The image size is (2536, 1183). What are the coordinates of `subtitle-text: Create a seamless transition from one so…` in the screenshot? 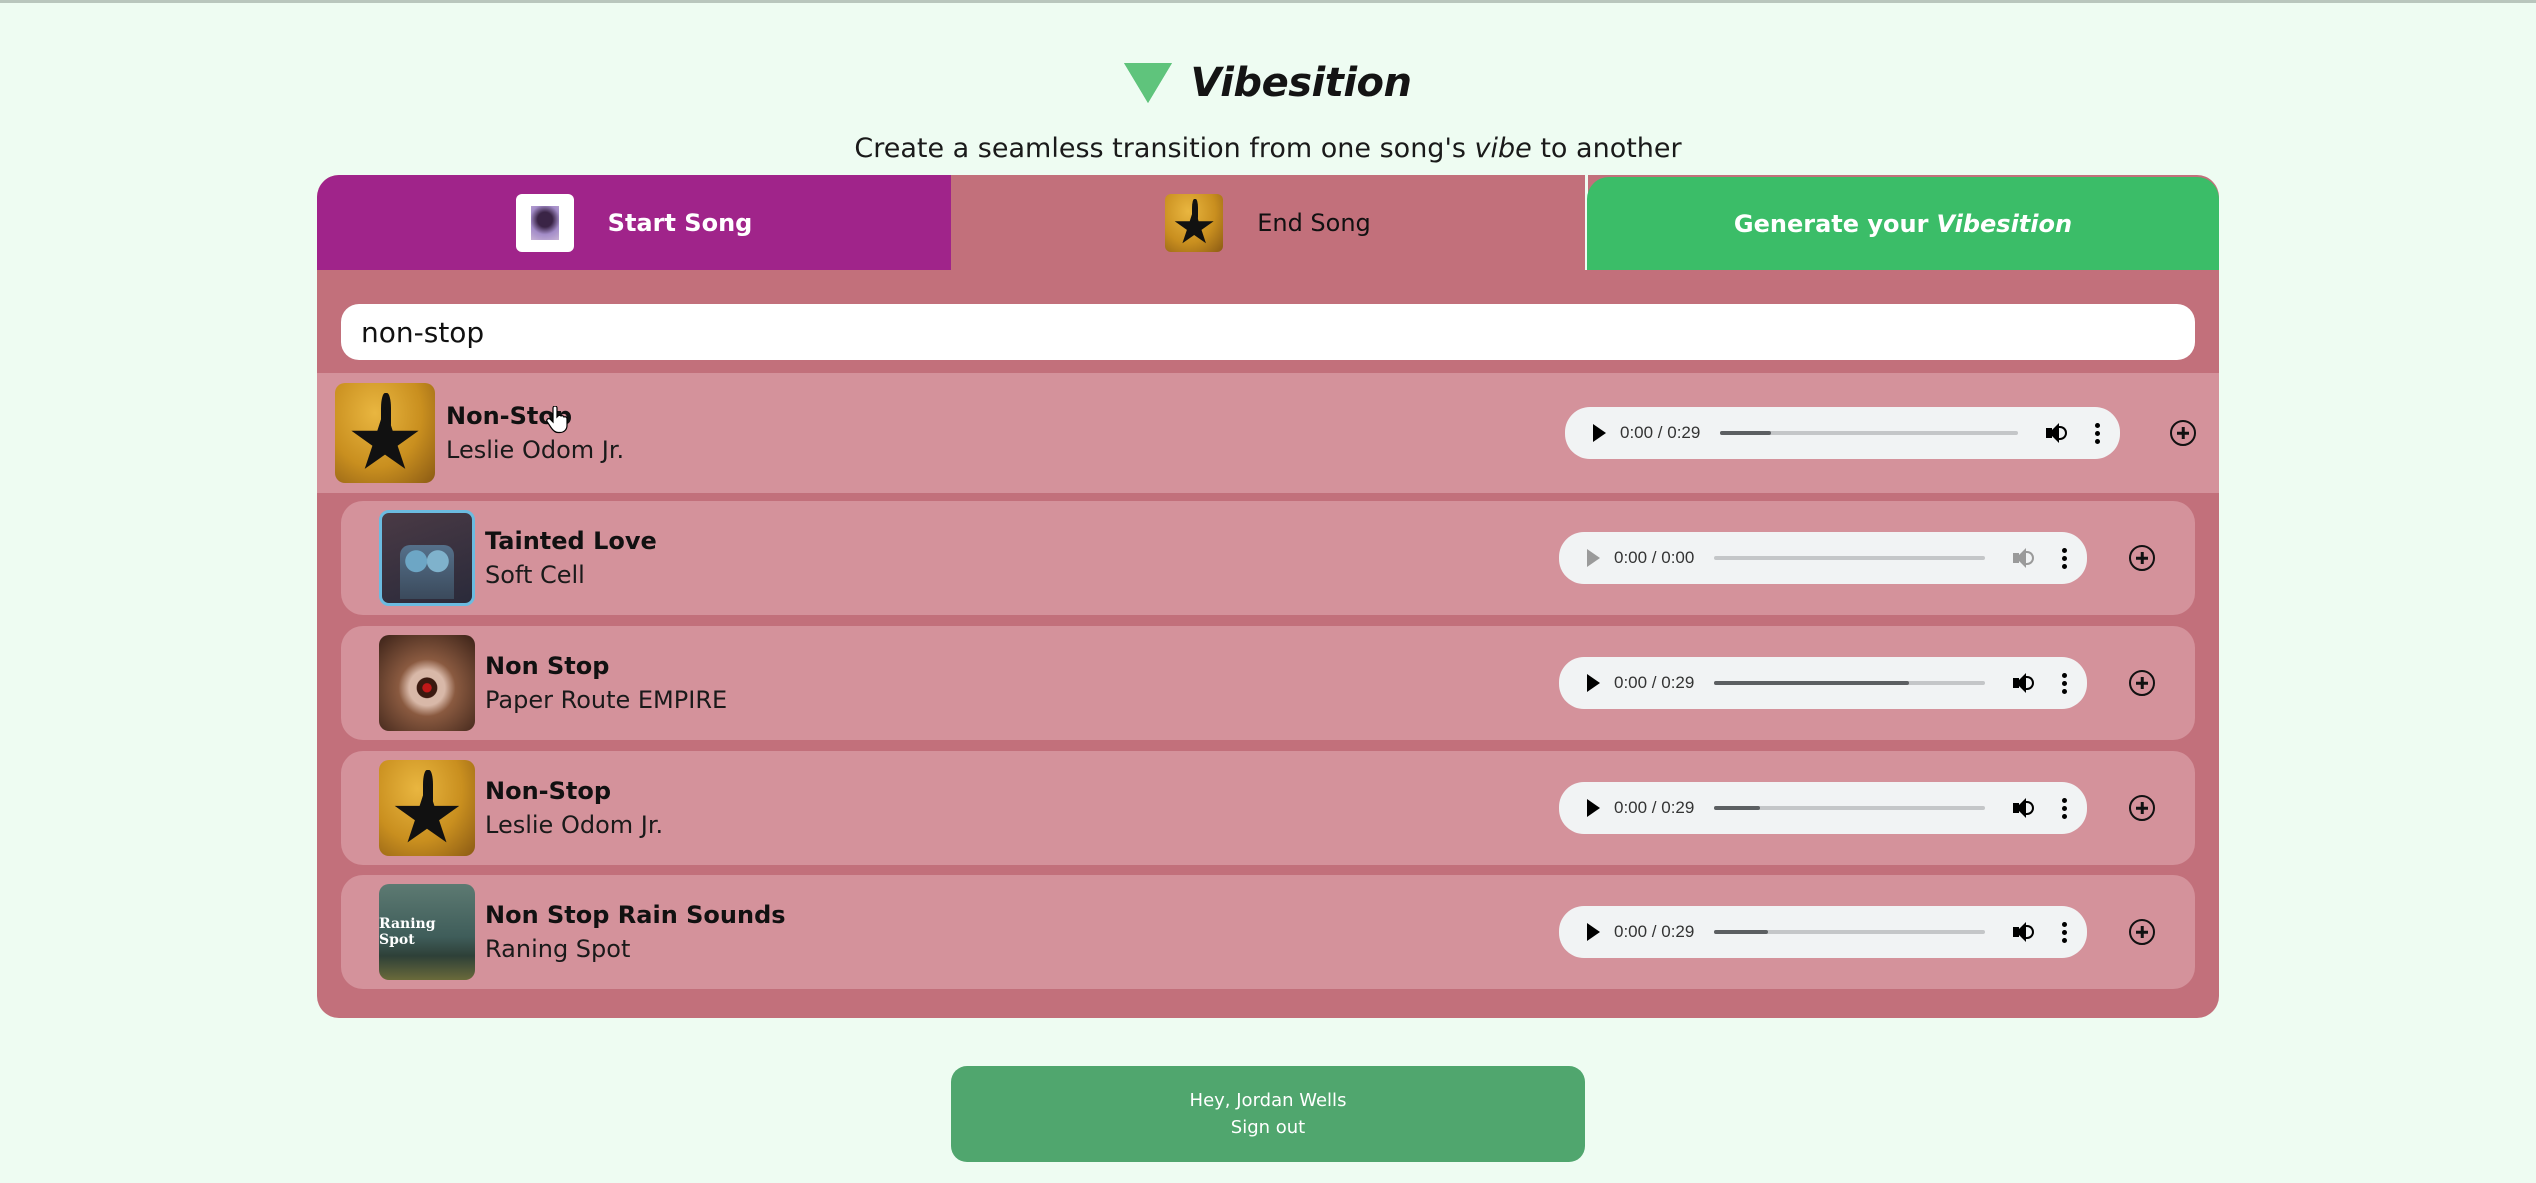 It's located at (1164, 148).